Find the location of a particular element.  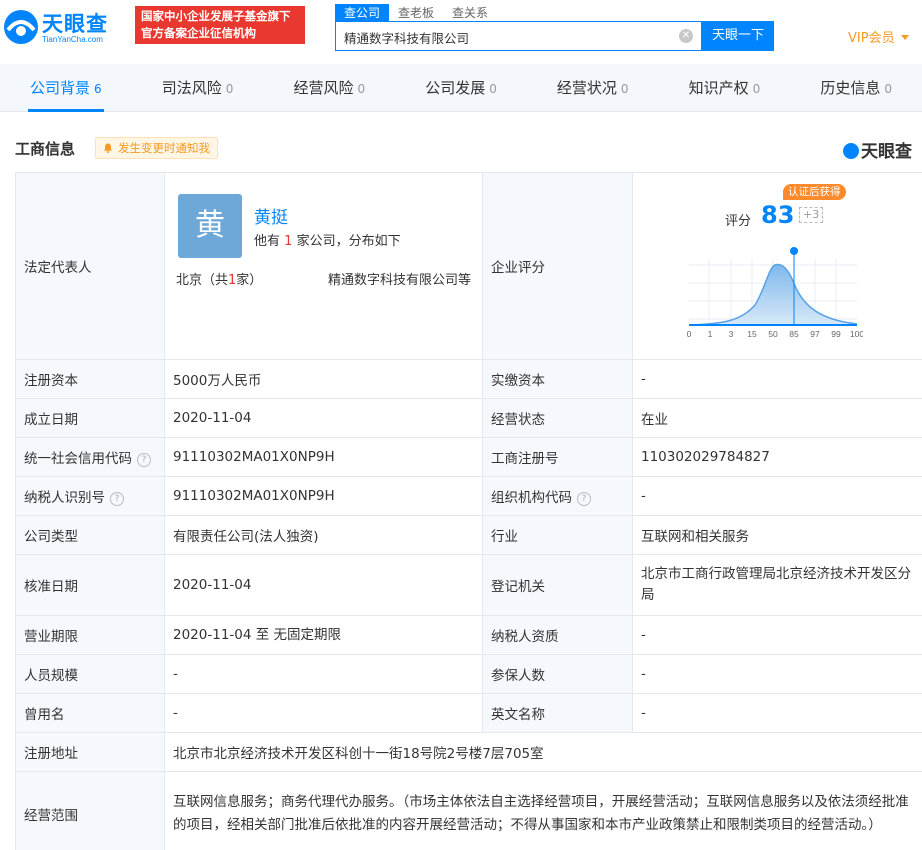

nav-label: 公司发展 is located at coordinates (455, 88).